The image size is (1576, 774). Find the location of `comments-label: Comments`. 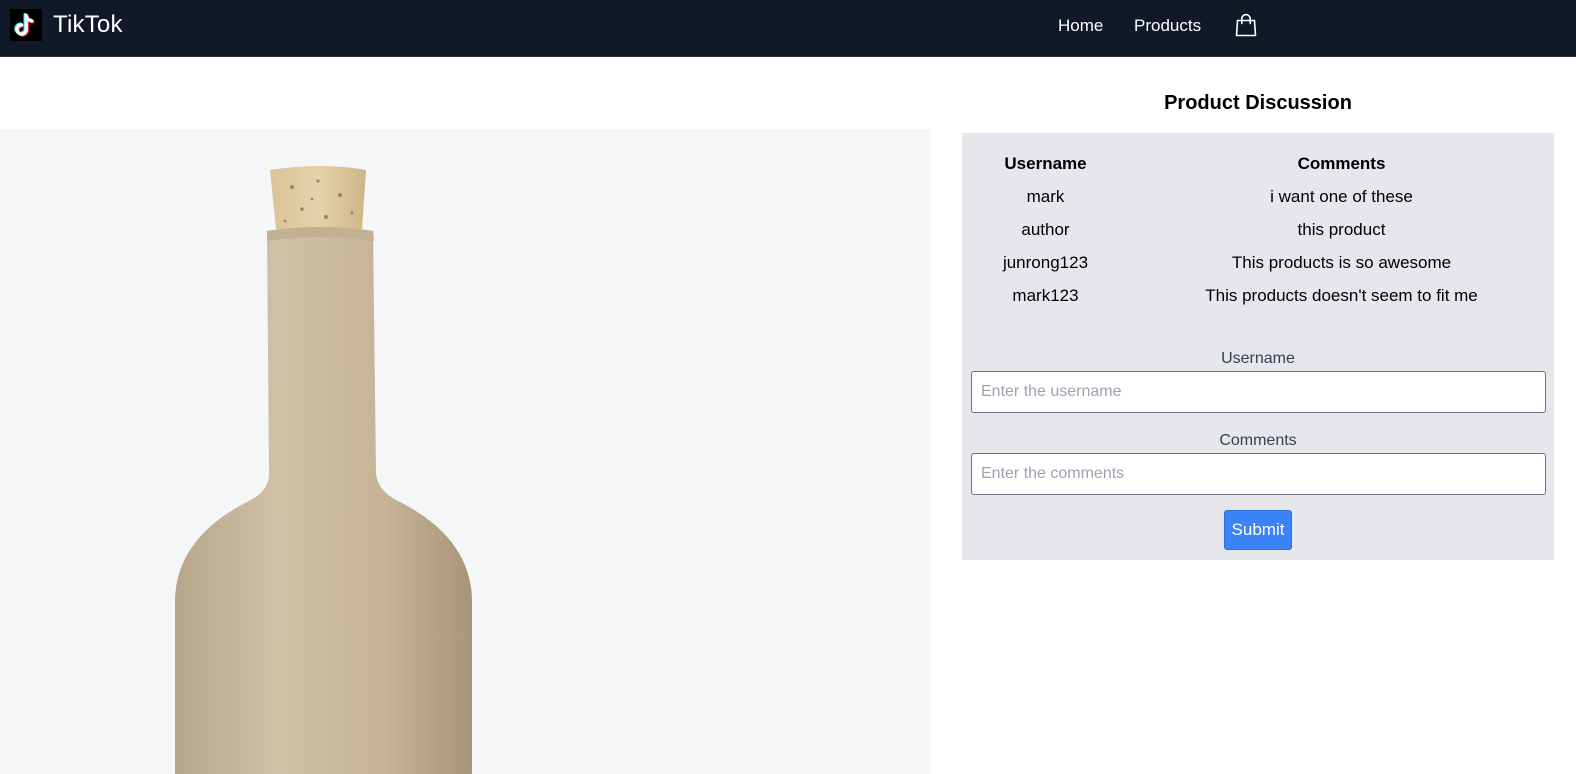

comments-label: Comments is located at coordinates (1258, 440).